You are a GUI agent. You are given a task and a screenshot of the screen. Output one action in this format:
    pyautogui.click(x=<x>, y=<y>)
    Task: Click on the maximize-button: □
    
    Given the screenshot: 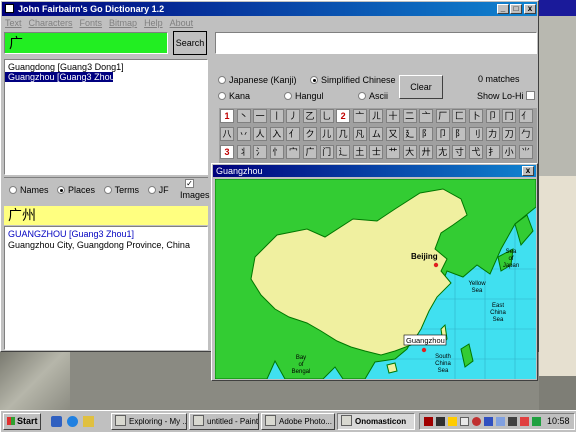 What is the action you would take?
    pyautogui.click(x=516, y=9)
    